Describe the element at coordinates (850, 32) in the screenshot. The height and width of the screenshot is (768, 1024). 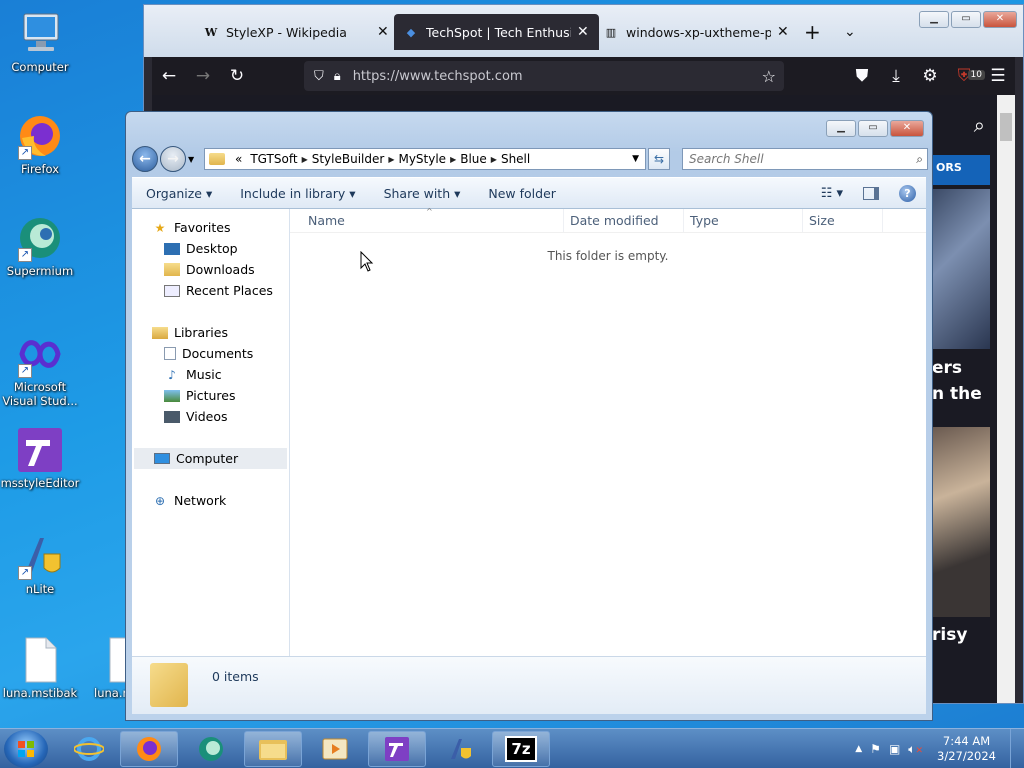
I see `list-tabs-button: ⌄` at that location.